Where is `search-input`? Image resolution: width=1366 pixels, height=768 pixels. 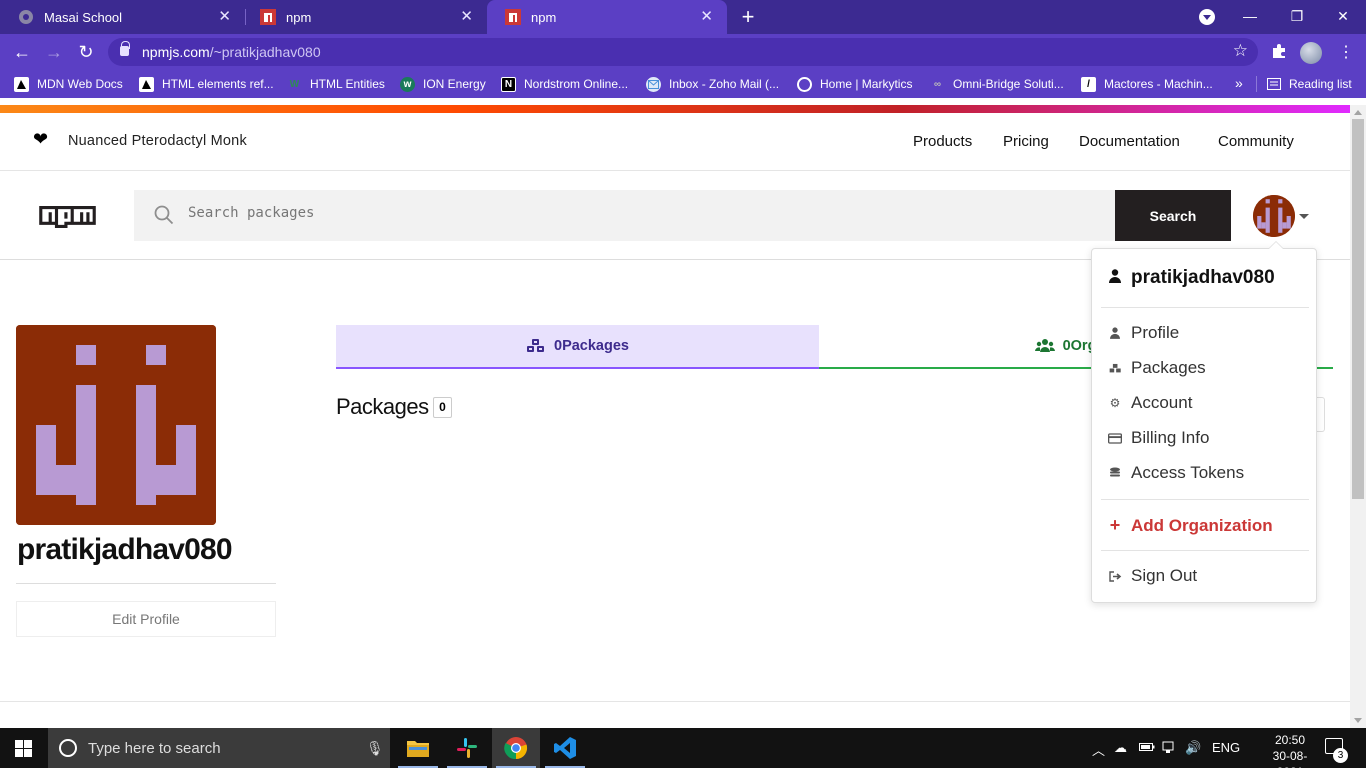 search-input is located at coordinates (588, 213).